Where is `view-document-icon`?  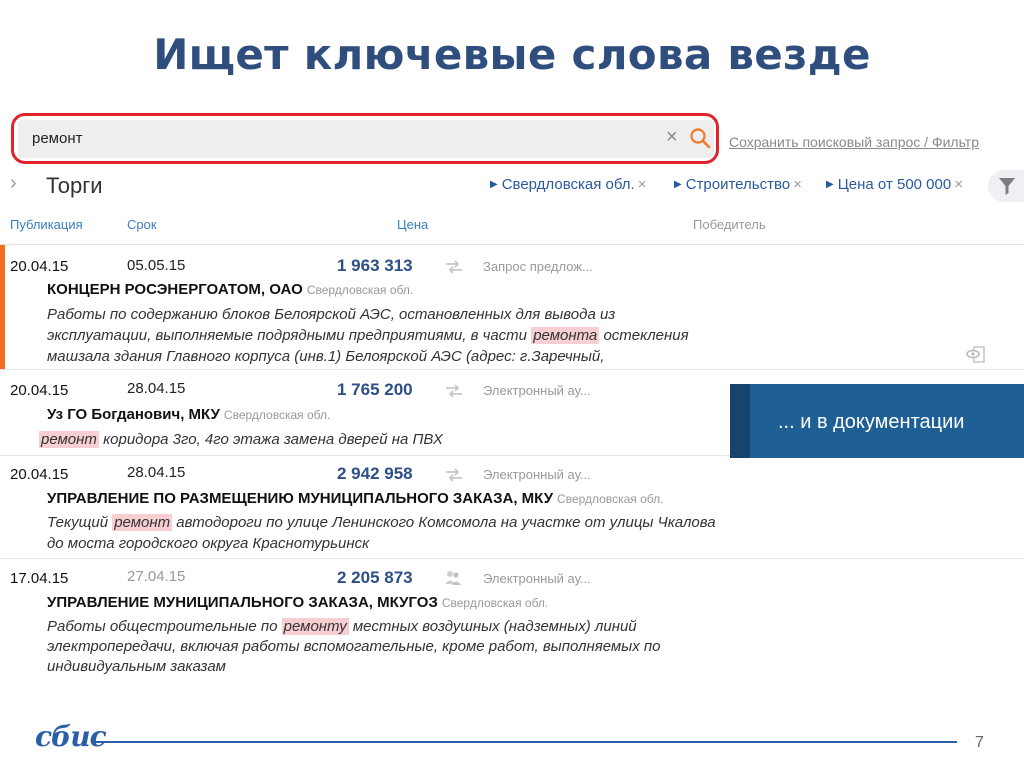
view-document-icon is located at coordinates (976, 355).